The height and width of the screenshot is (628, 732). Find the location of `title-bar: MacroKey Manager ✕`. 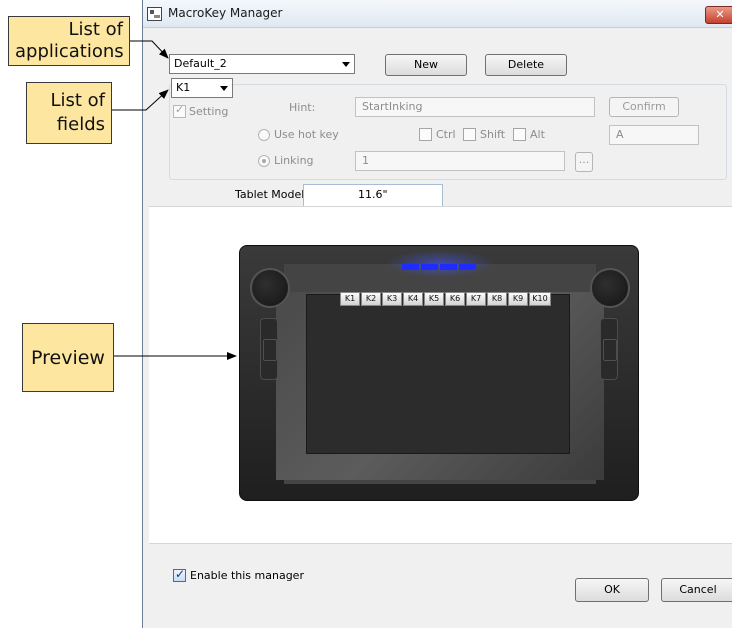

title-bar: MacroKey Manager ✕ is located at coordinates (437, 14).